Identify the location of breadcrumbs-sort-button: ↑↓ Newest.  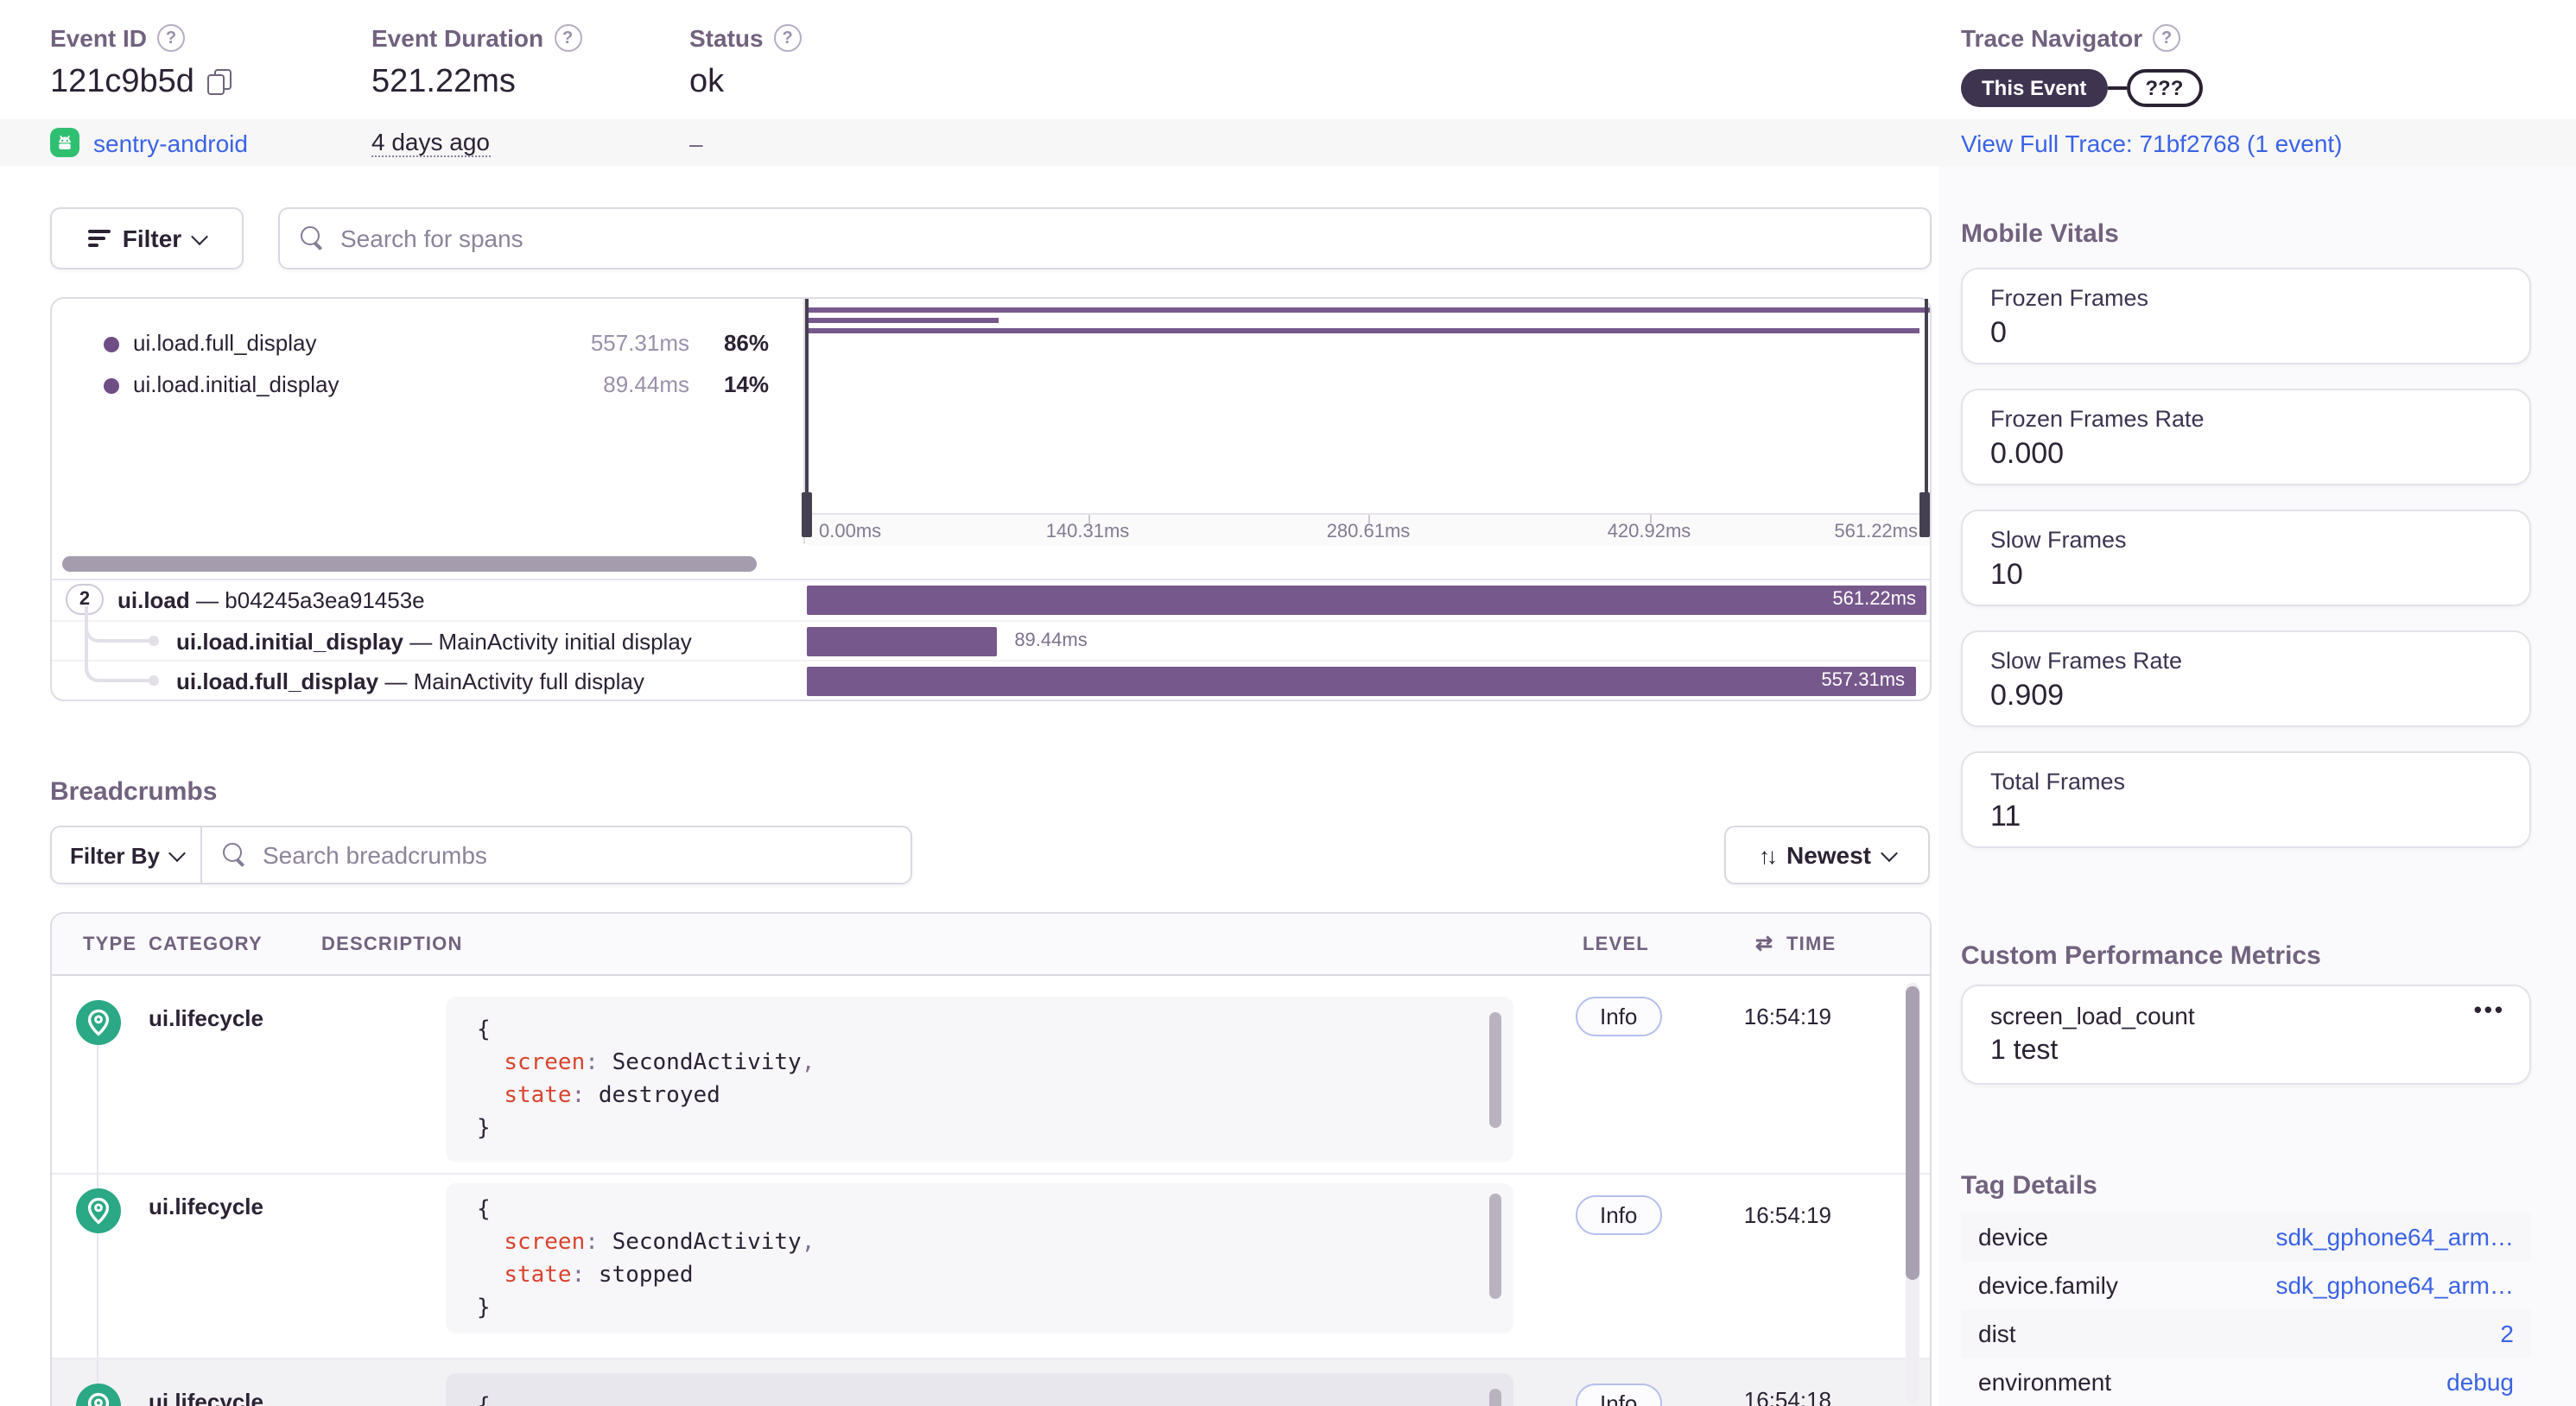
(1827, 855).